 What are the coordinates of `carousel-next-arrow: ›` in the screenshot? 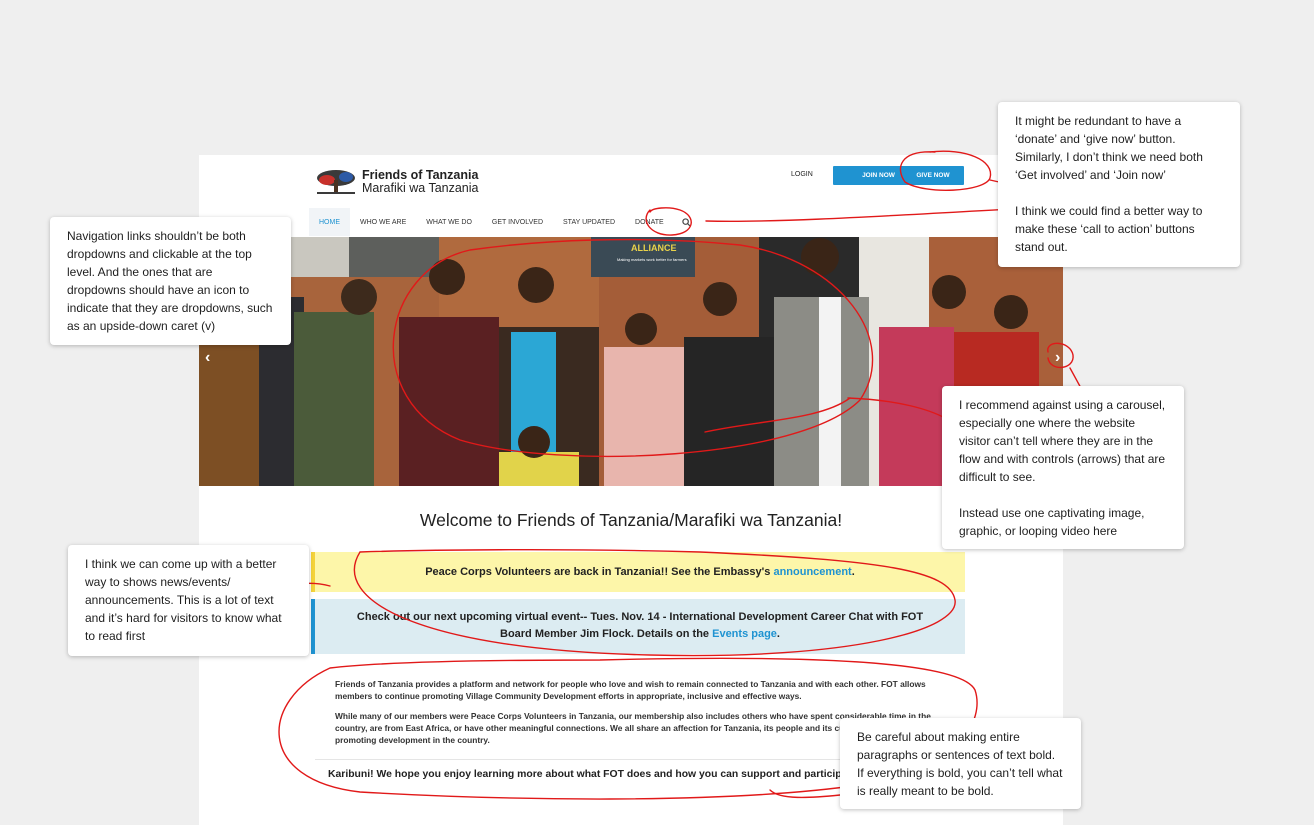 It's located at (1057, 358).